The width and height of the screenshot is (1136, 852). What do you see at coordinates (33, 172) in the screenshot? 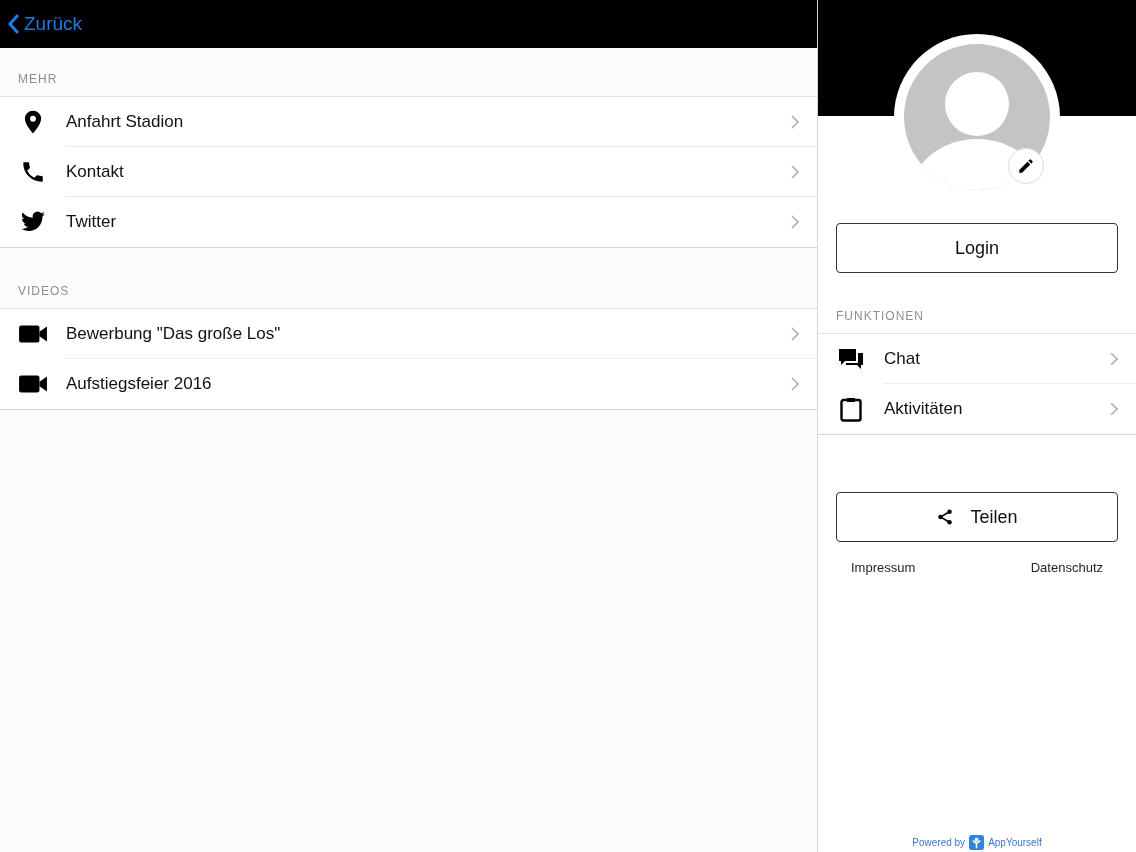
I see `phone-icon` at bounding box center [33, 172].